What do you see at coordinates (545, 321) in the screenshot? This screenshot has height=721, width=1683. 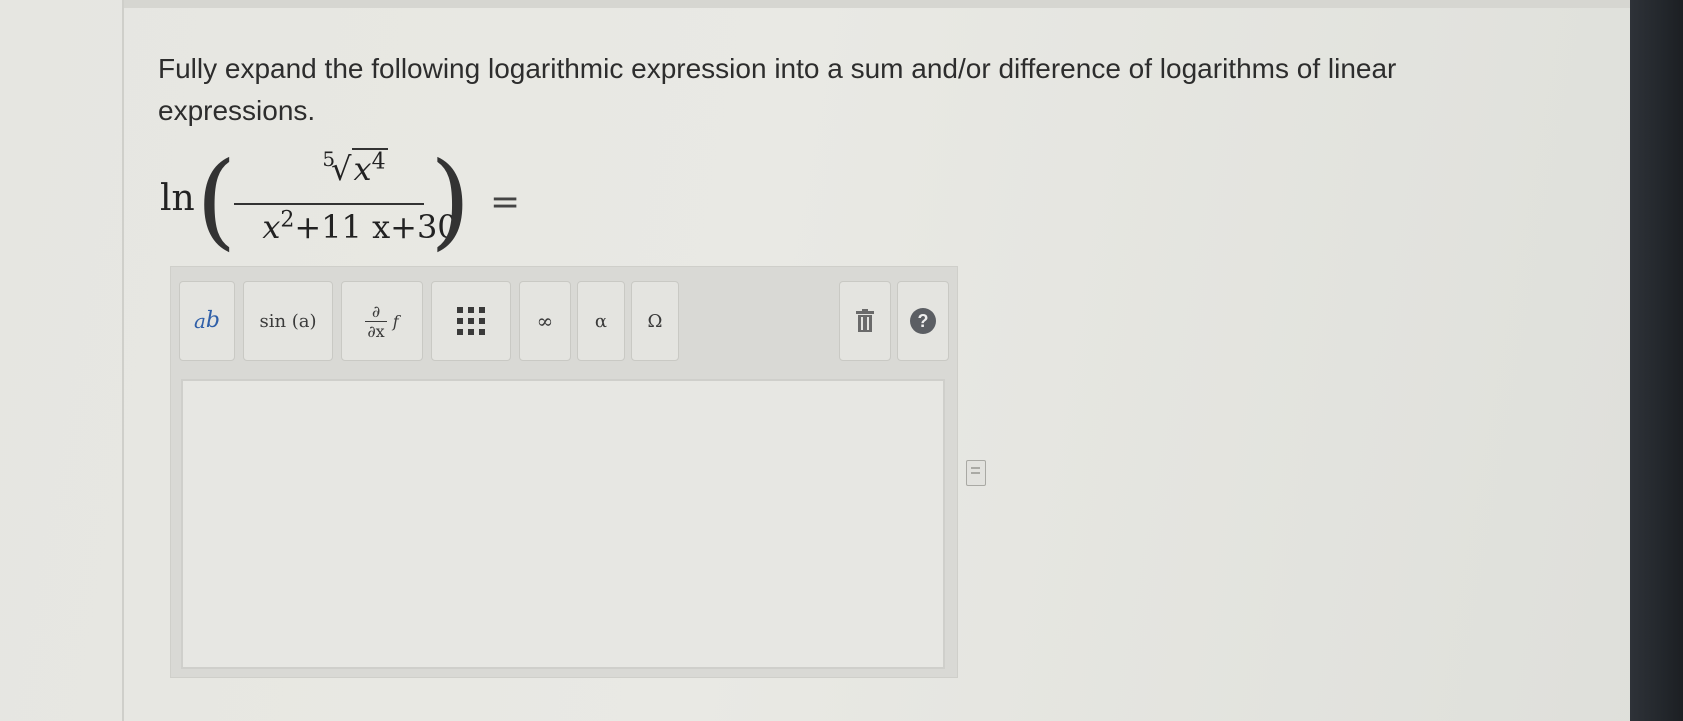 I see `infinity-button: ∞` at bounding box center [545, 321].